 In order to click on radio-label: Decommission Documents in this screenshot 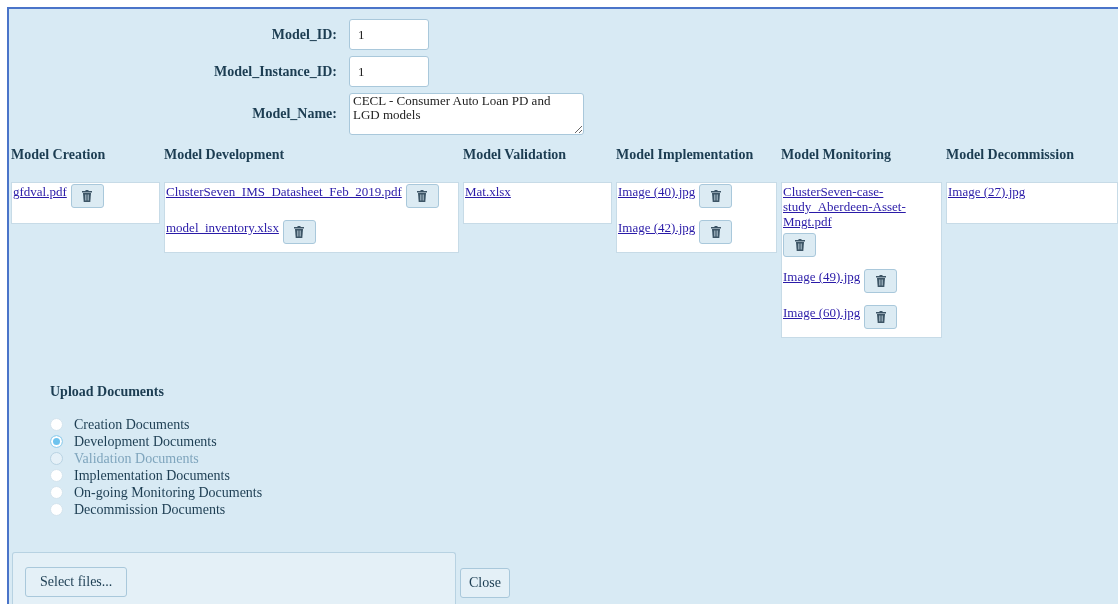, I will do `click(150, 509)`.